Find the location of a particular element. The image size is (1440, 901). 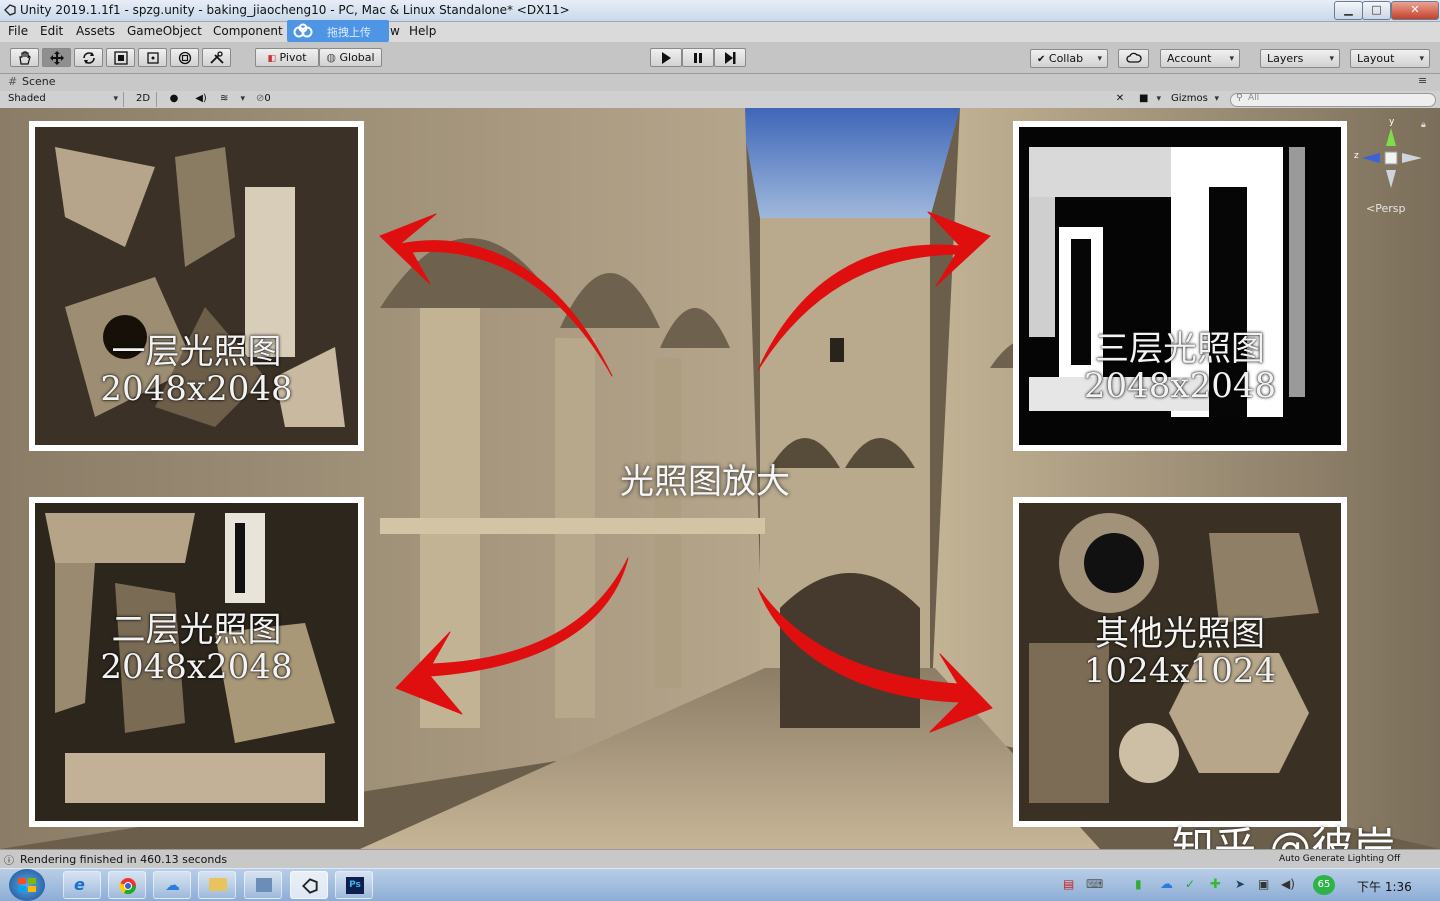

scene-view-bar: Shaded 2D ● ◀) ≋ ⊘0 ✕ ■ Gizmos ⚲ All is located at coordinates (720, 100).